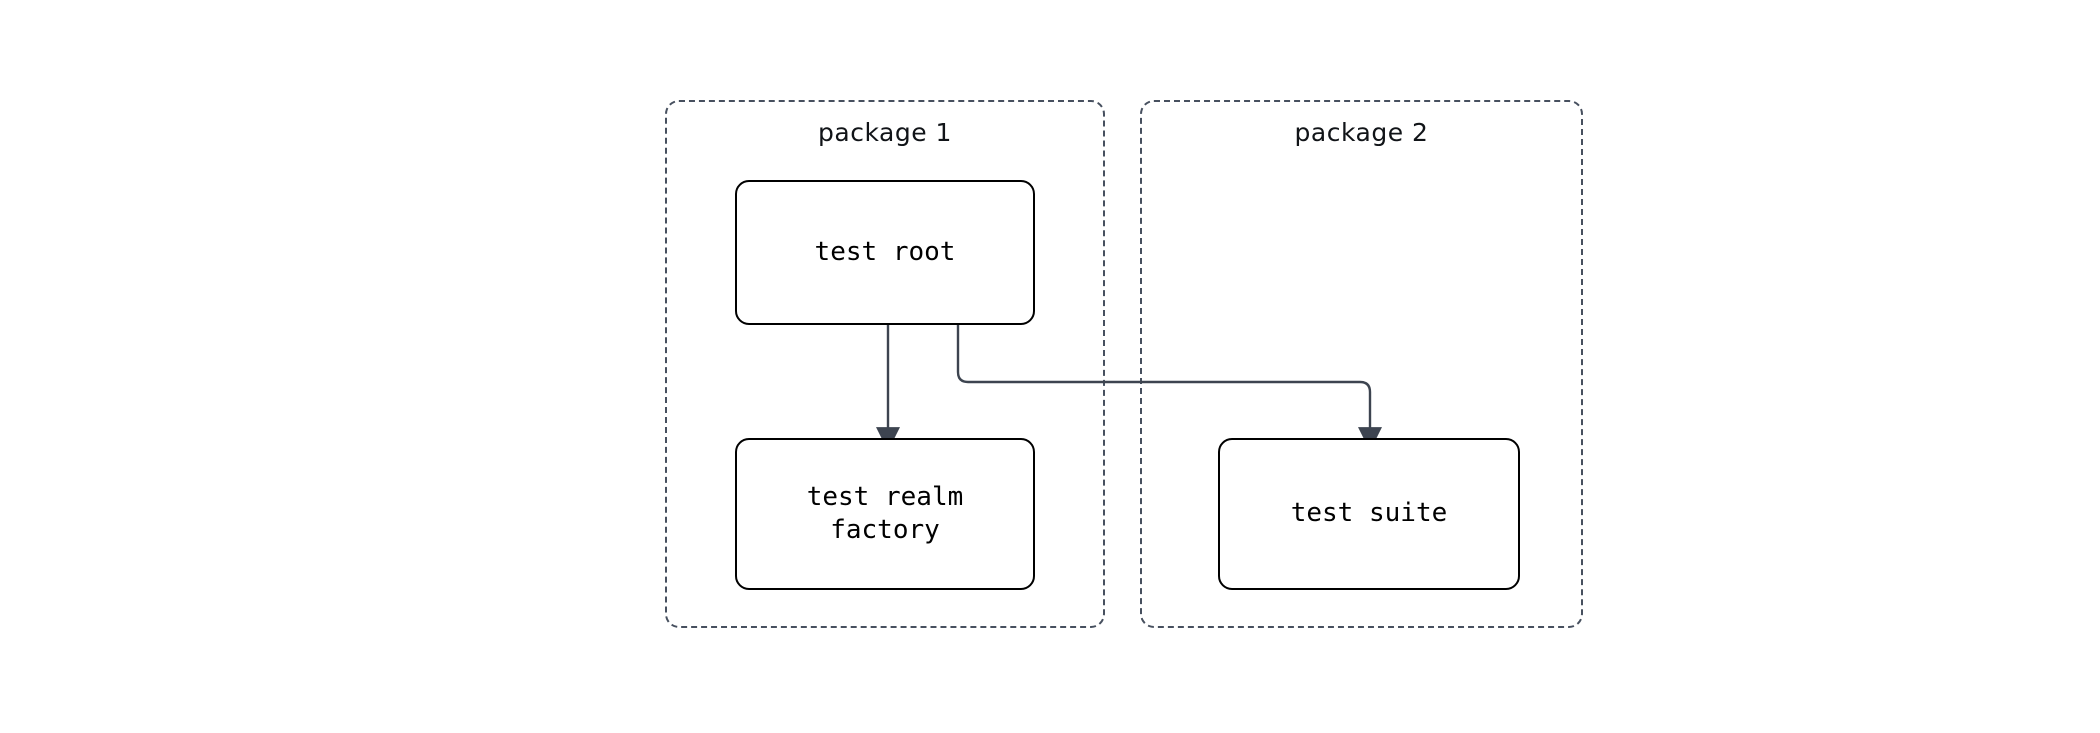 Image resolution: width=2100 pixels, height=733 pixels. I want to click on node-test-realm-factory: test realm factory, so click(885, 514).